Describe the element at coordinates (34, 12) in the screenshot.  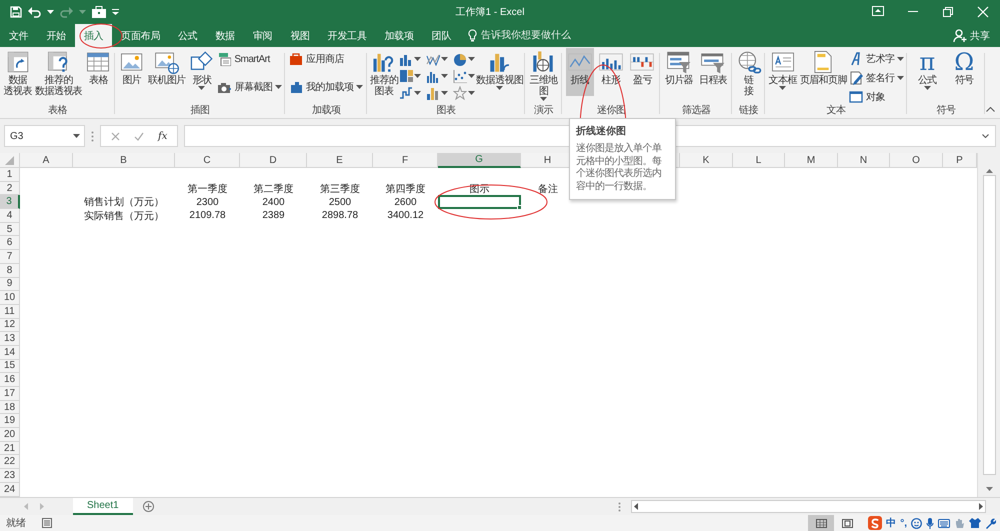
I see `undo-icon` at that location.